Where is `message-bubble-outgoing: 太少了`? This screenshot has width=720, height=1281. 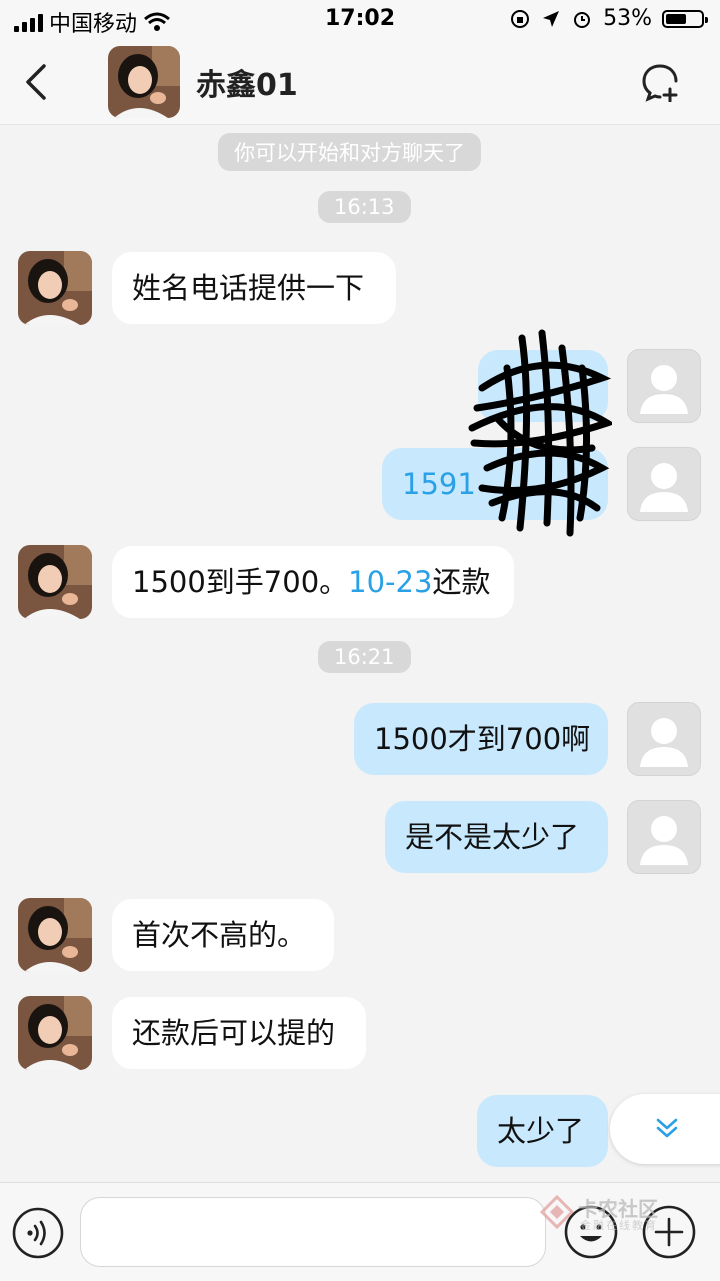 message-bubble-outgoing: 太少了 is located at coordinates (542, 1131).